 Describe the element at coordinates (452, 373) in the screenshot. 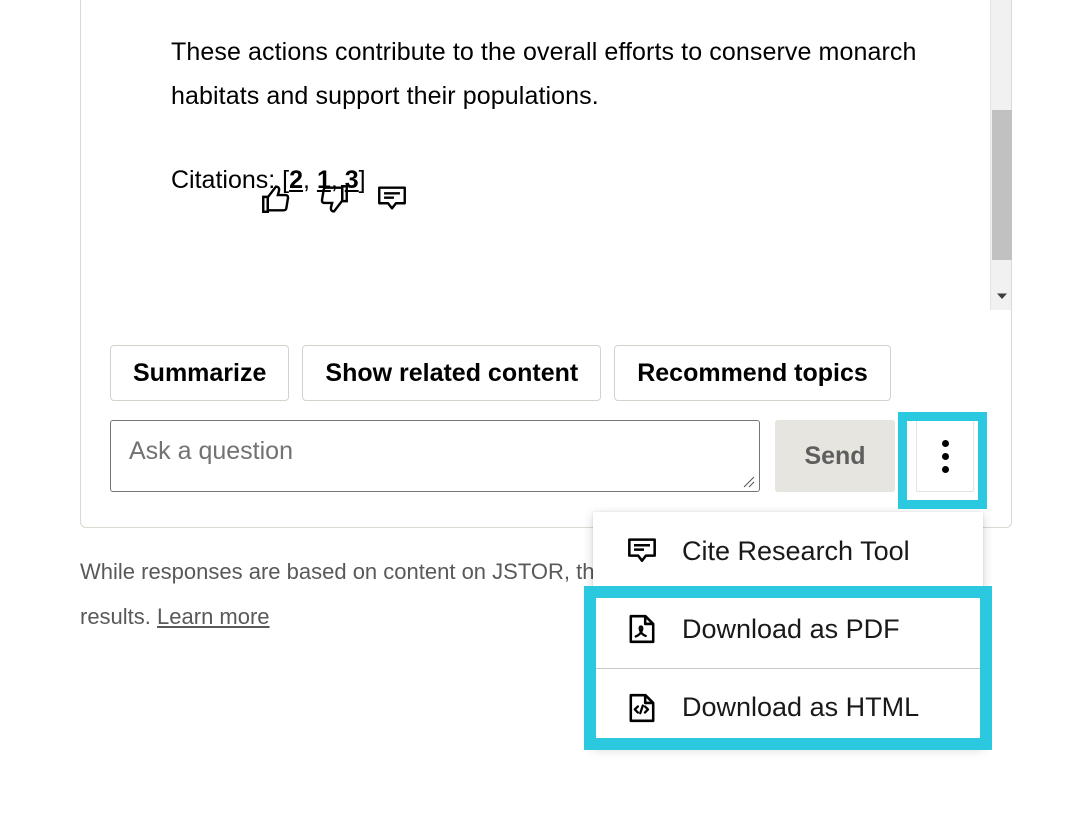

I see `suggestion-button-show-related-content: Show related content` at that location.